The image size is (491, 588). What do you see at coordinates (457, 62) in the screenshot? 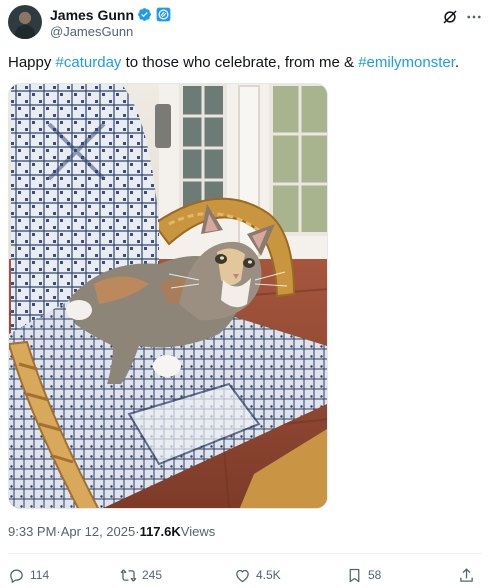
I see `tweet-text-part: .` at bounding box center [457, 62].